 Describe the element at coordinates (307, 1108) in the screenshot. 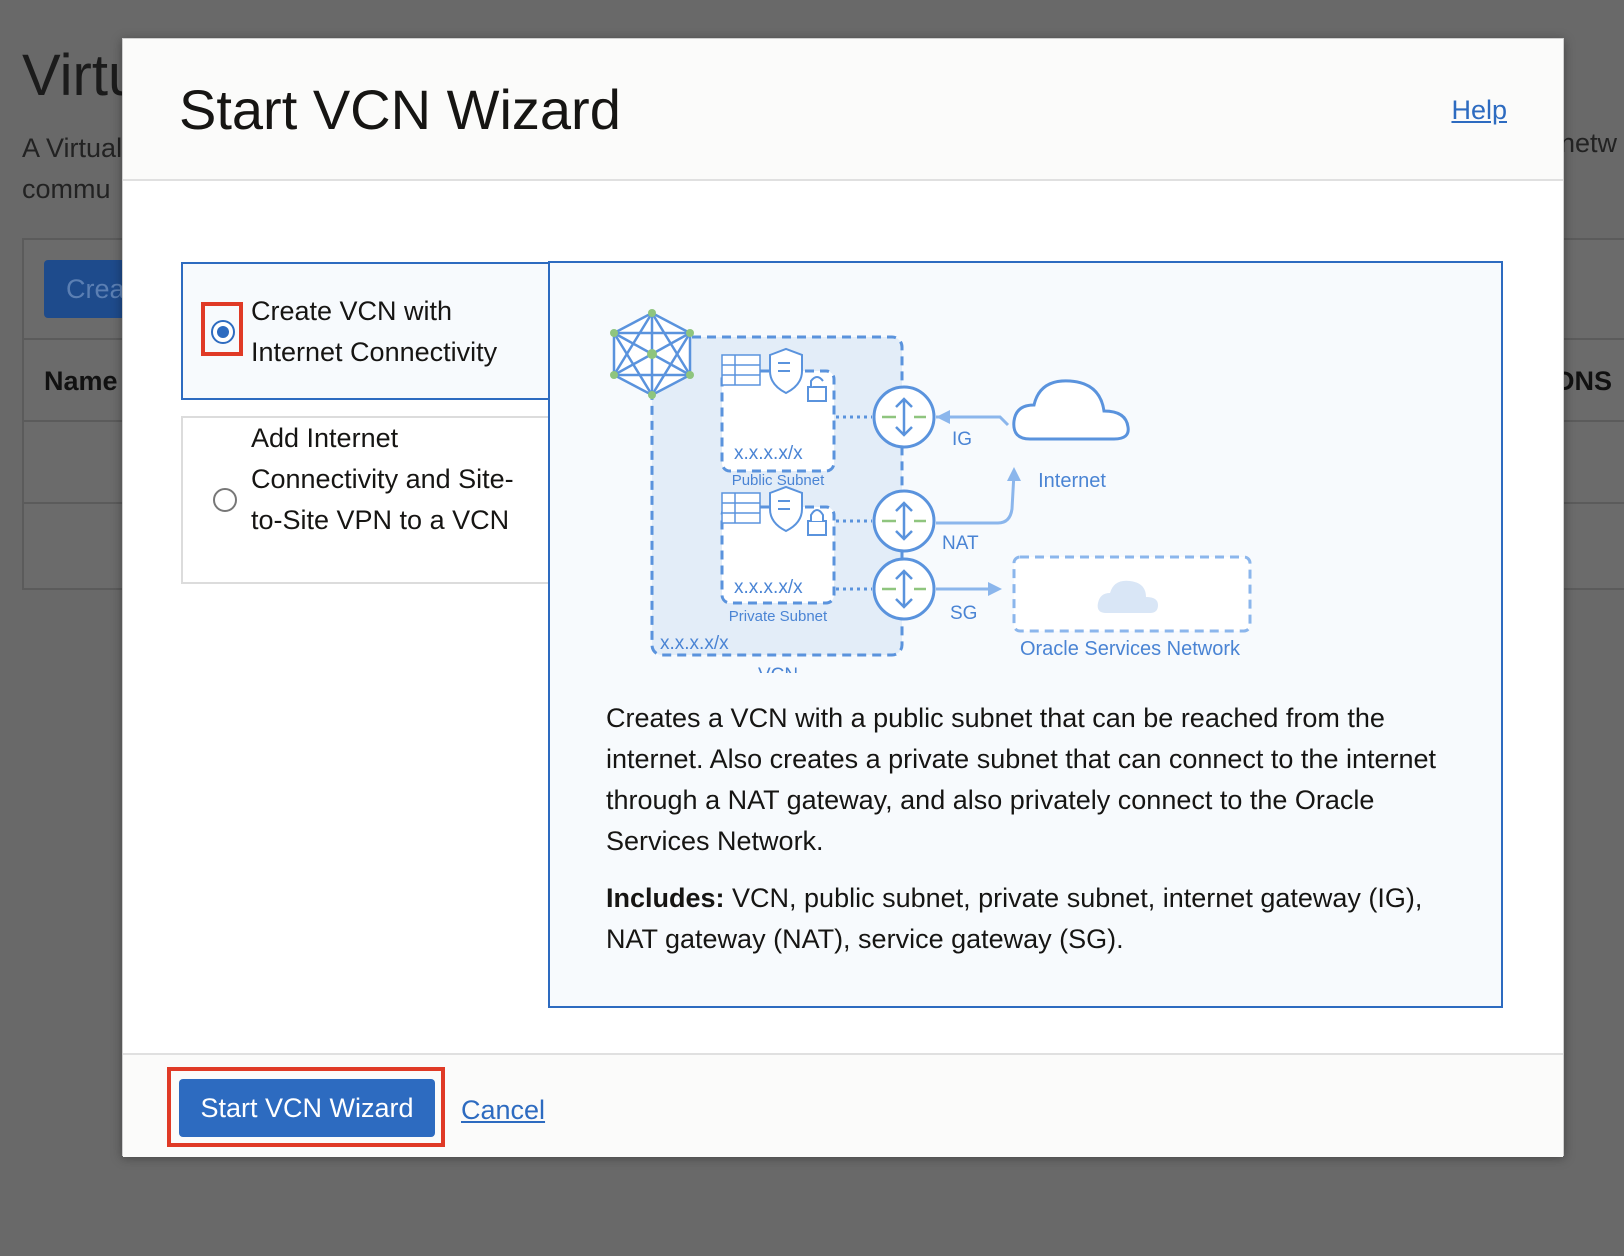

I see `start-vcn-wizard-button: Start VCN Wizard` at that location.